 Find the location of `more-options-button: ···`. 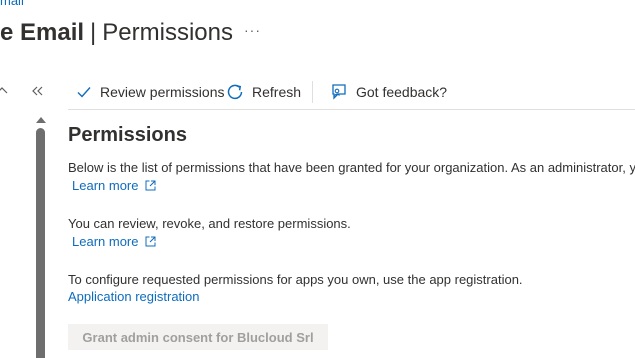

more-options-button: ··· is located at coordinates (252, 30).